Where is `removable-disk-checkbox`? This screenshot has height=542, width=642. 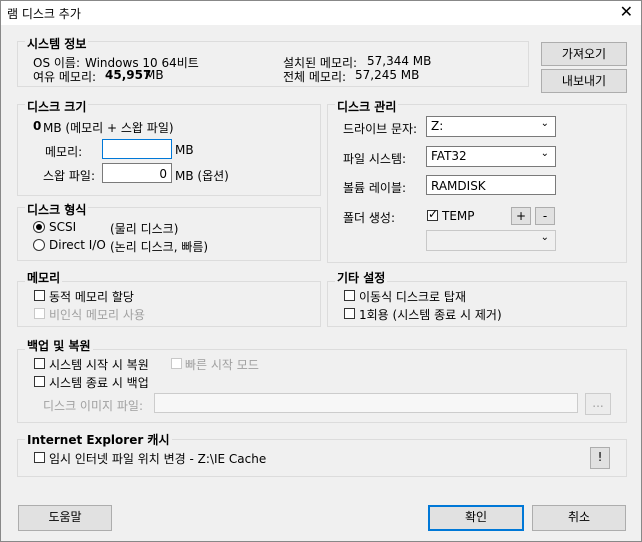 removable-disk-checkbox is located at coordinates (349, 295).